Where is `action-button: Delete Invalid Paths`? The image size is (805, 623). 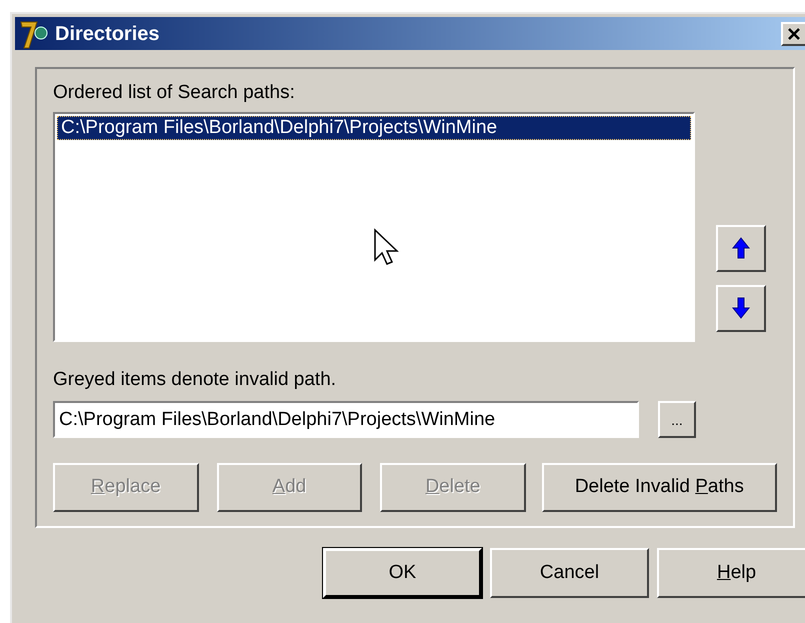
action-button: Delete Invalid Paths is located at coordinates (659, 487).